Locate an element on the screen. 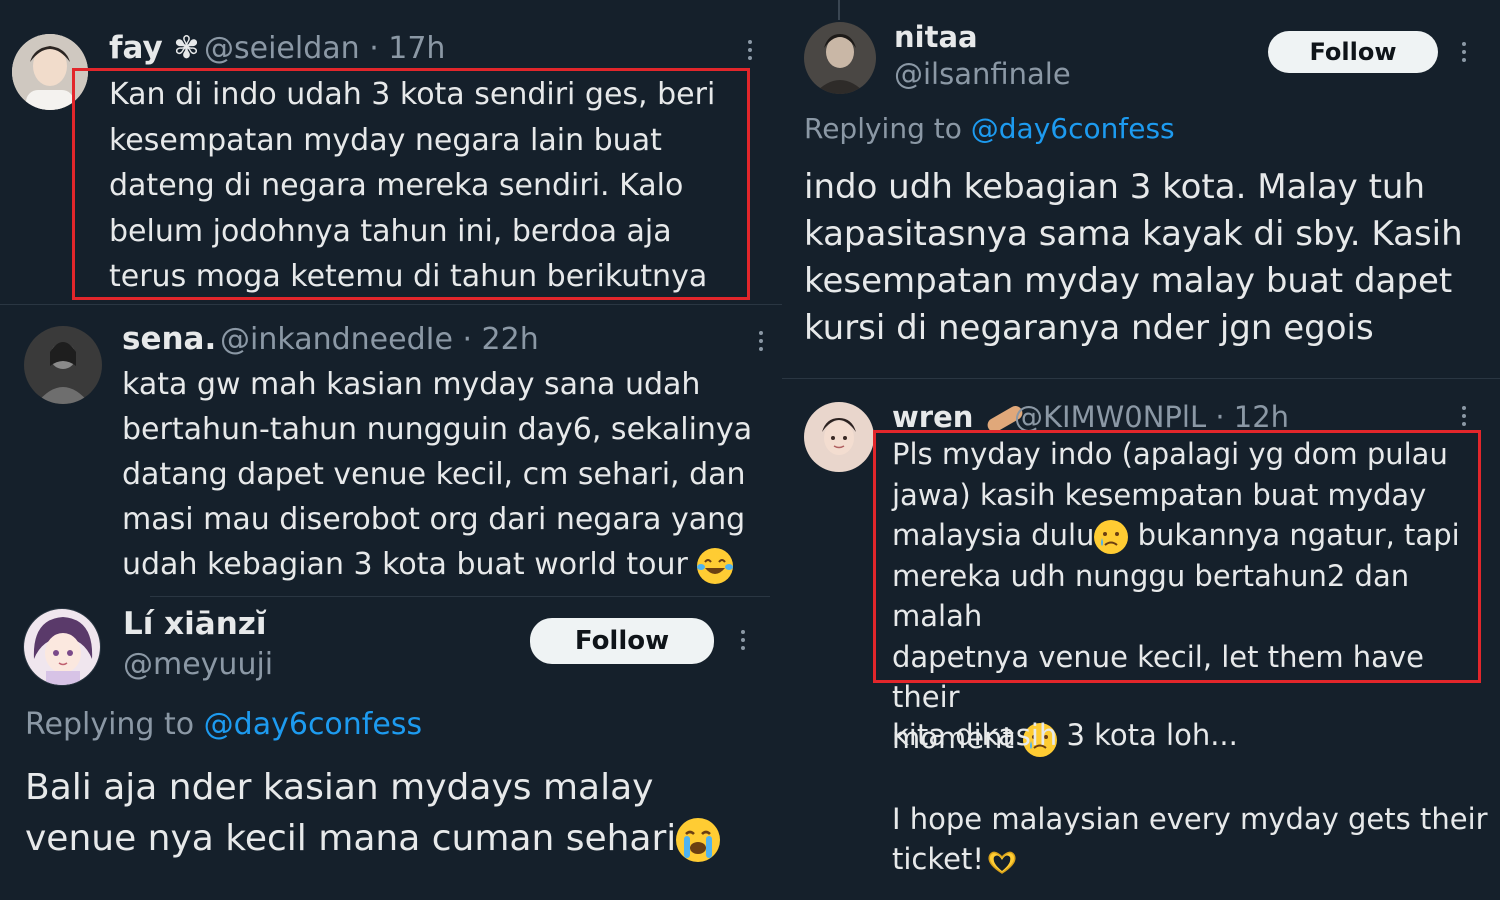 The image size is (1500, 900). author-handle: @inkandneedIe · 22h is located at coordinates (379, 339).